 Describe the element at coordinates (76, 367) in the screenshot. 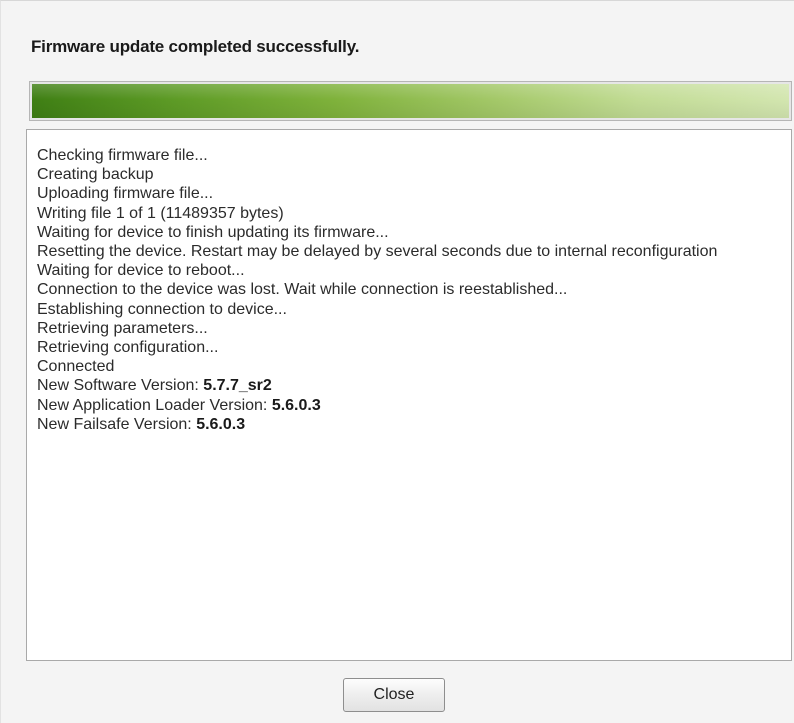

I see `log-line: Connected` at that location.